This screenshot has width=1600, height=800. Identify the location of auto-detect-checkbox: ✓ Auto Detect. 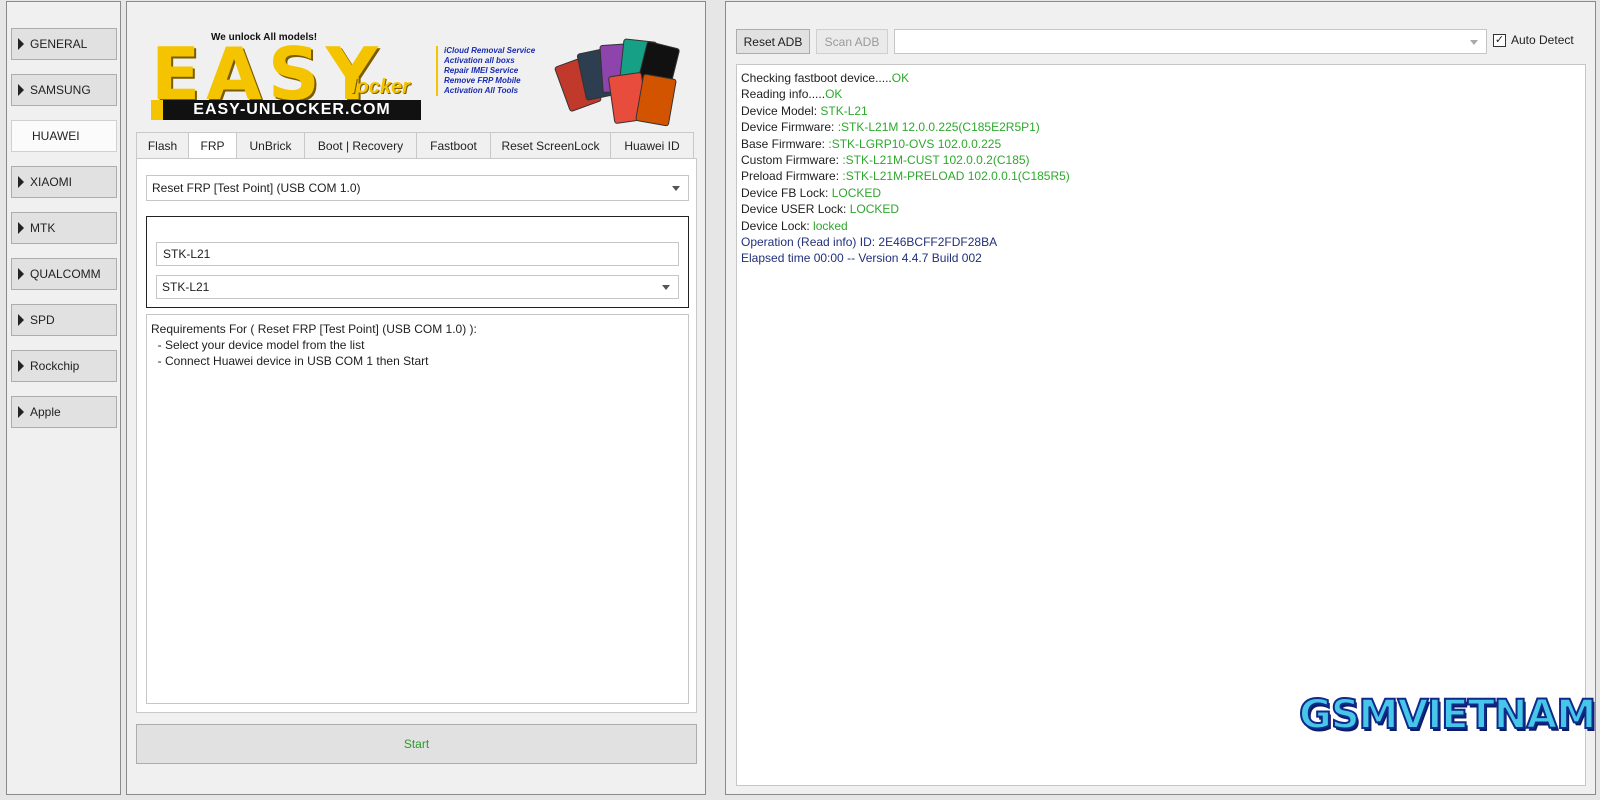
(1533, 40).